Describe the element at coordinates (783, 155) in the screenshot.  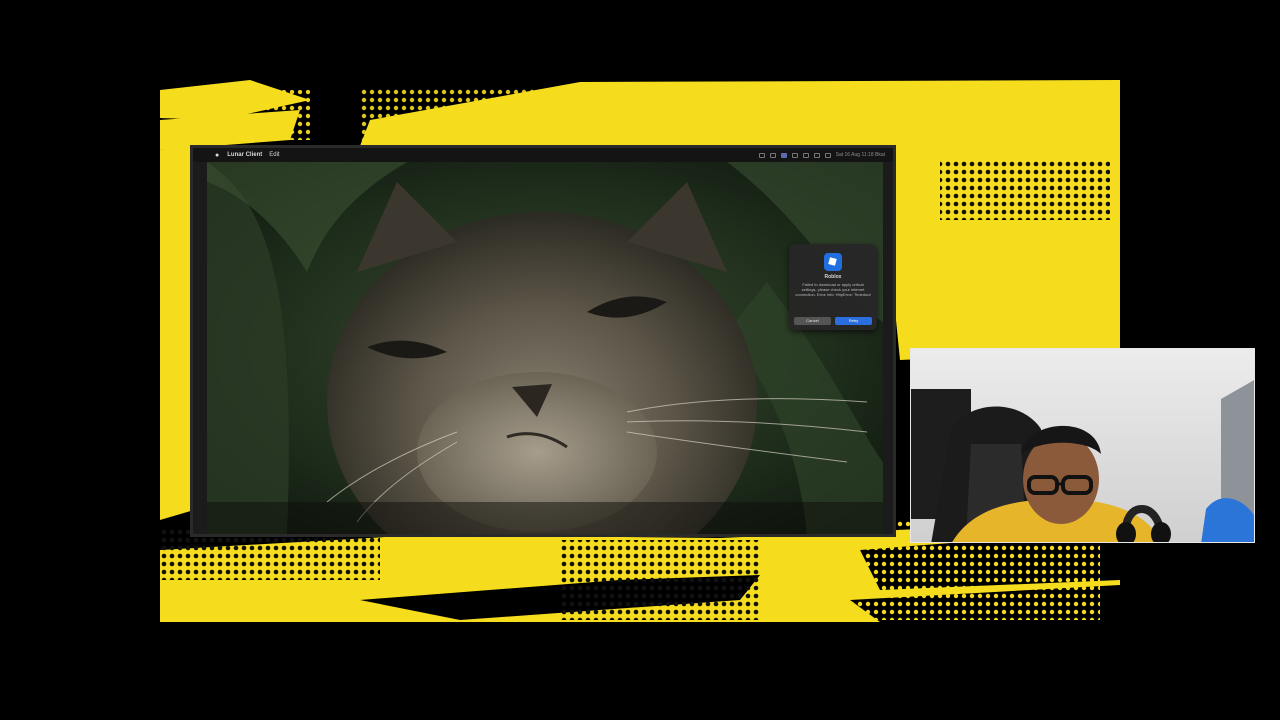
I see `tray-icon-active` at that location.